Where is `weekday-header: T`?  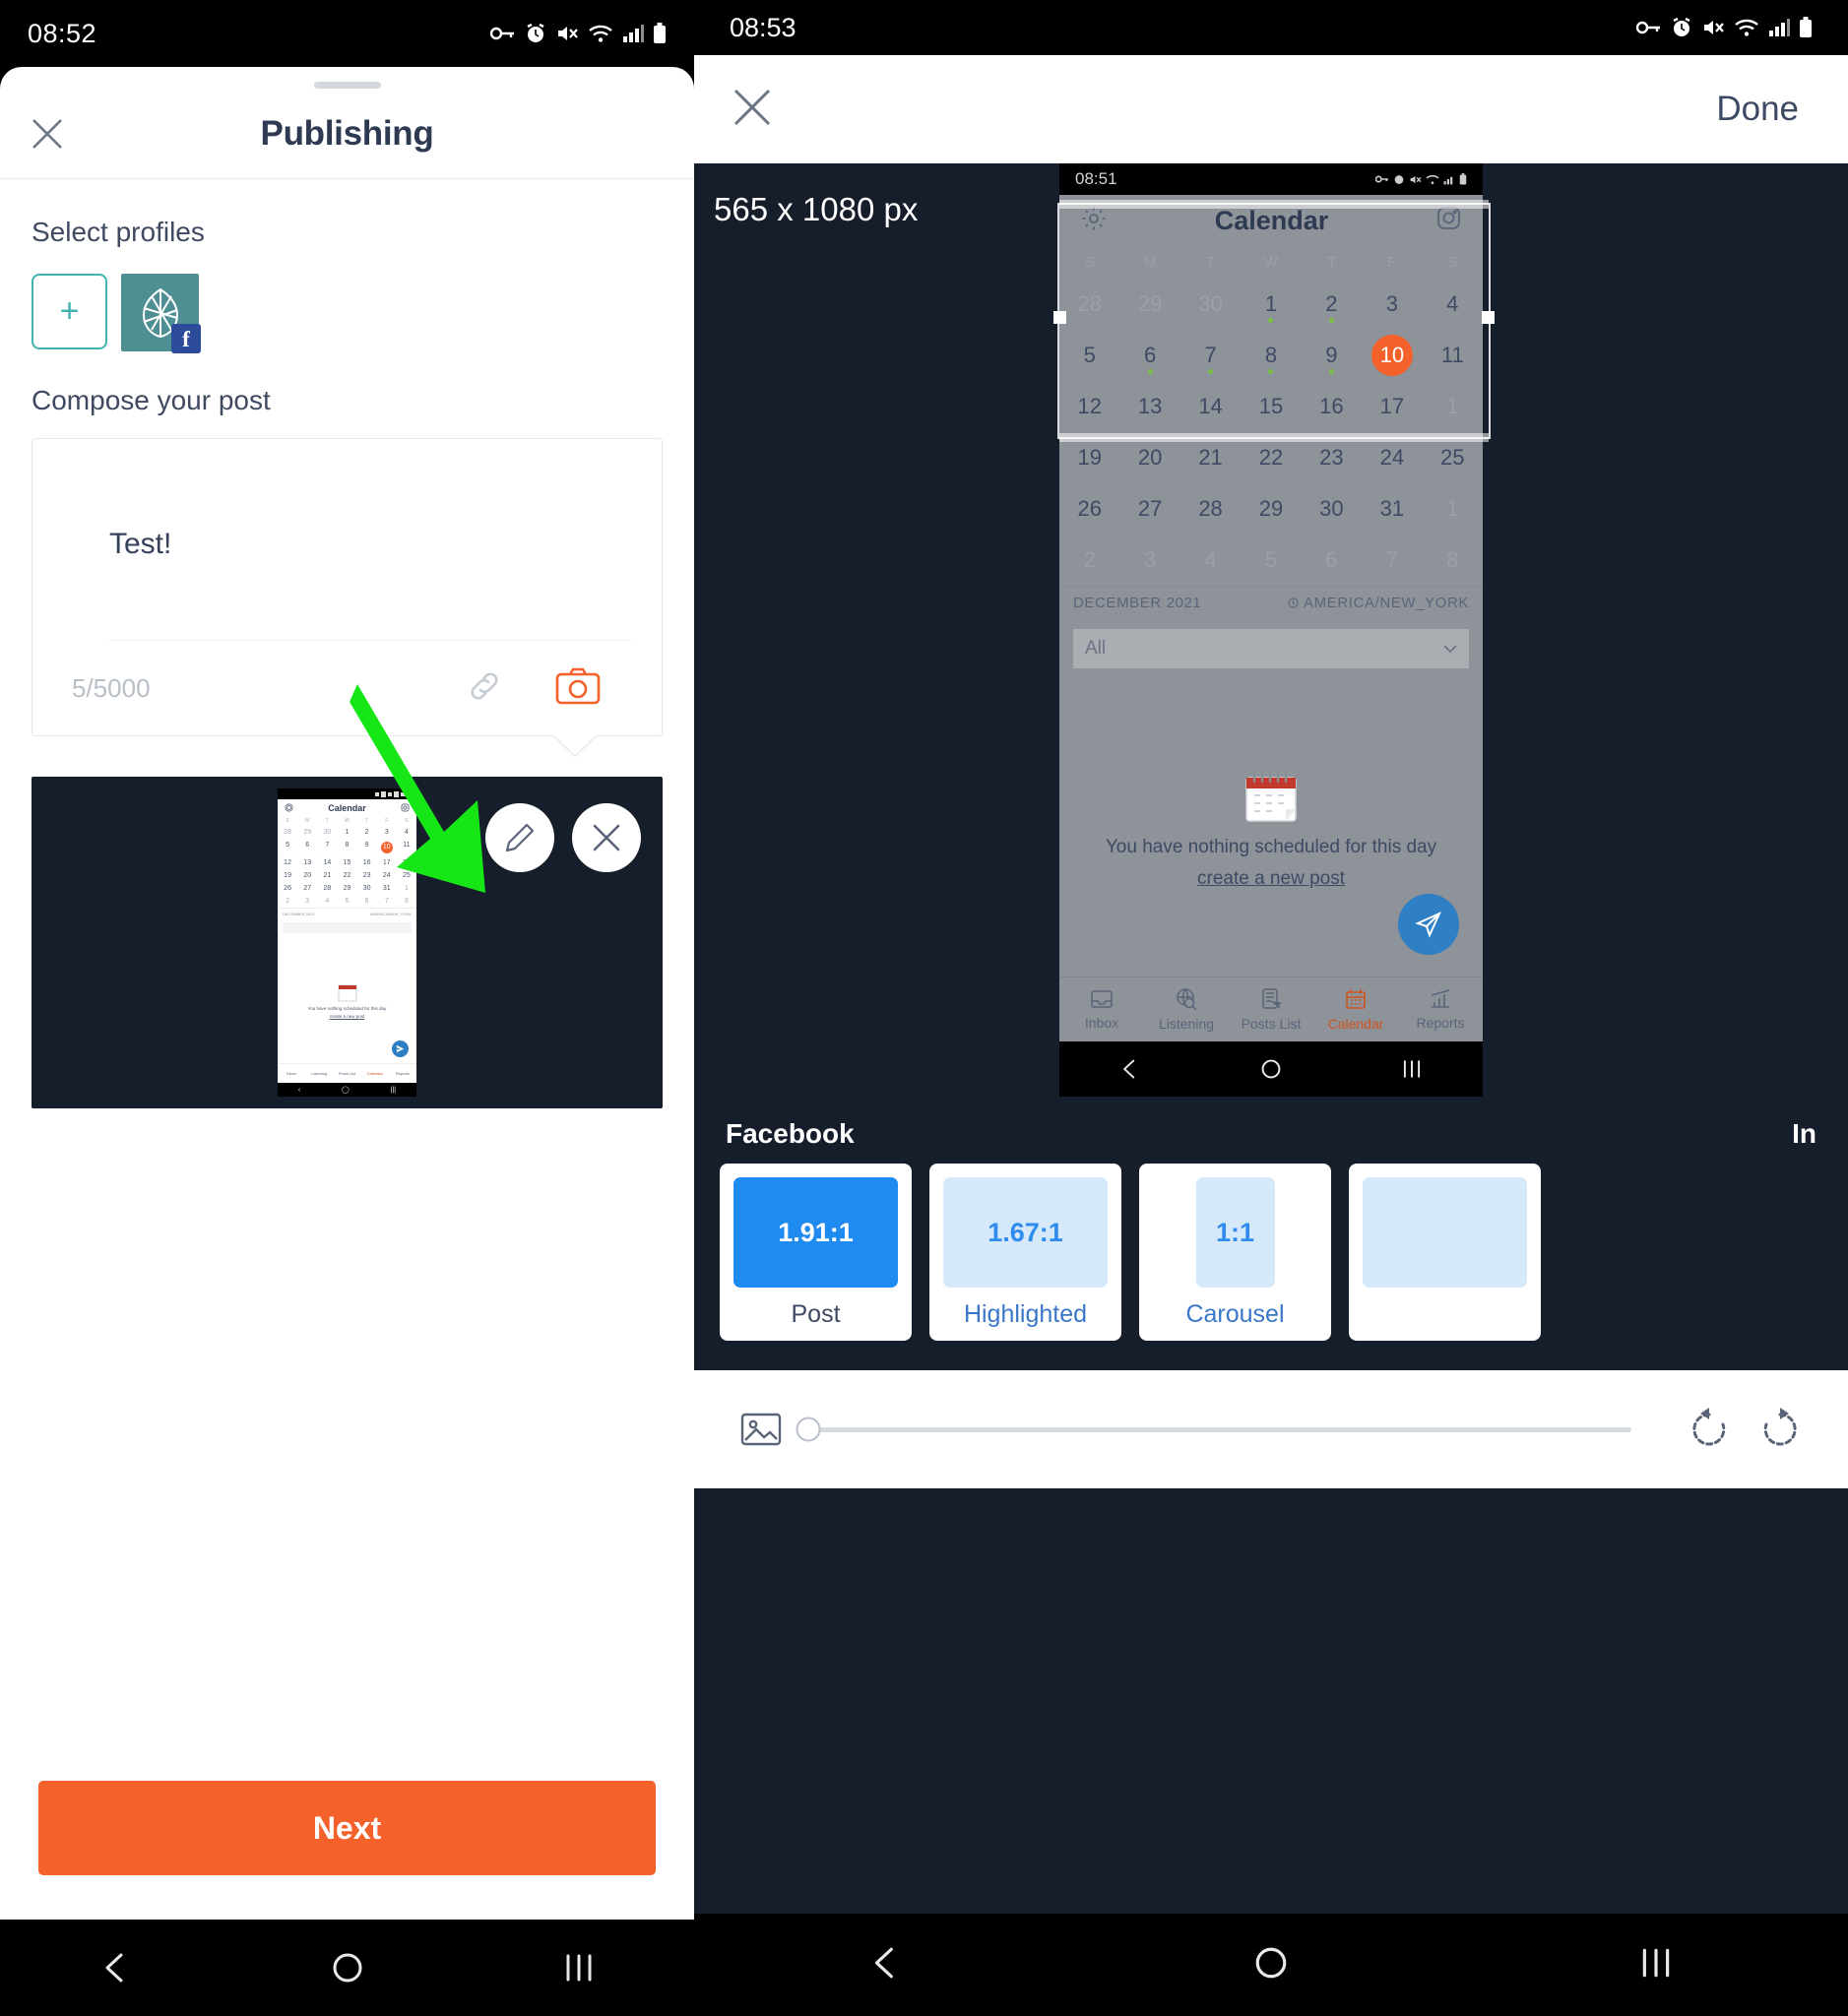 weekday-header: T is located at coordinates (1331, 262).